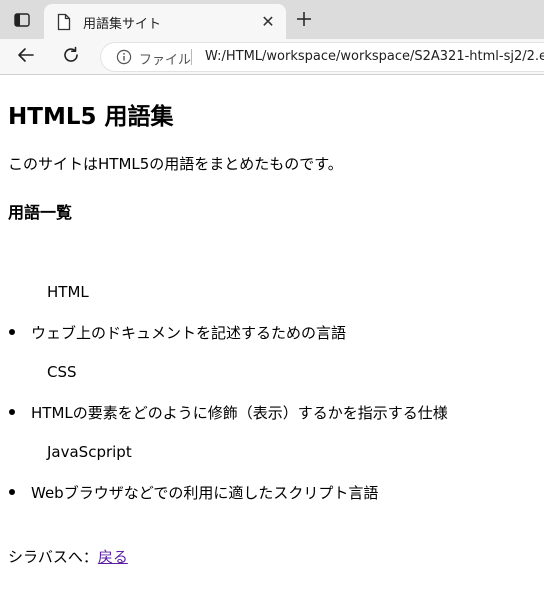  I want to click on new-tab-button, so click(304, 21).